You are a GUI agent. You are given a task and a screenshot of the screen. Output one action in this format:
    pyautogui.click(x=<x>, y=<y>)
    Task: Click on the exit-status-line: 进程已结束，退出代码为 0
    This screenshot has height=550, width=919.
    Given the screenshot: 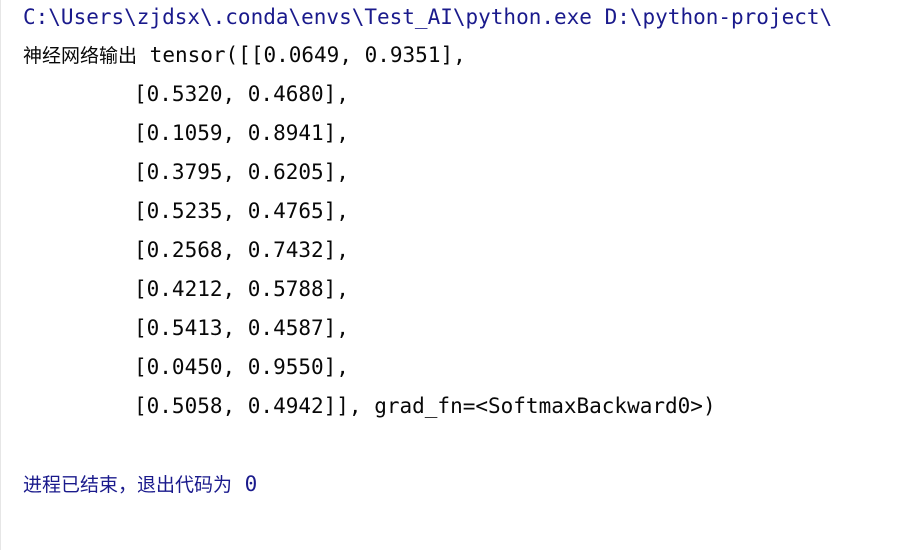 What is the action you would take?
    pyautogui.click(x=140, y=484)
    